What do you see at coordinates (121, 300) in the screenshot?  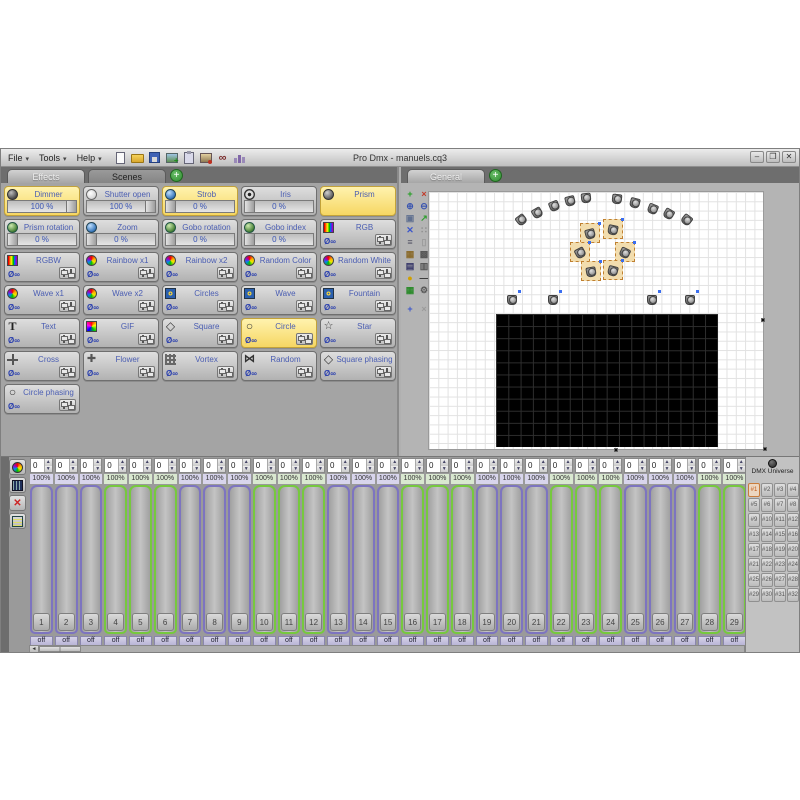 I see `effect-wave-x2: Wave x2 Ø∞` at bounding box center [121, 300].